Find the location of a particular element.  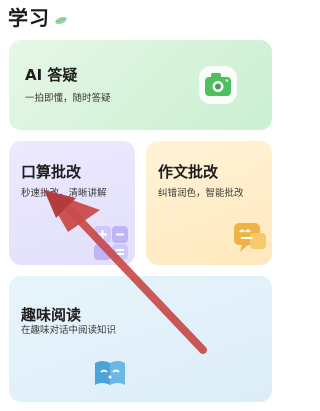

ai-qa-title: AI 答疑 is located at coordinates (51, 75).